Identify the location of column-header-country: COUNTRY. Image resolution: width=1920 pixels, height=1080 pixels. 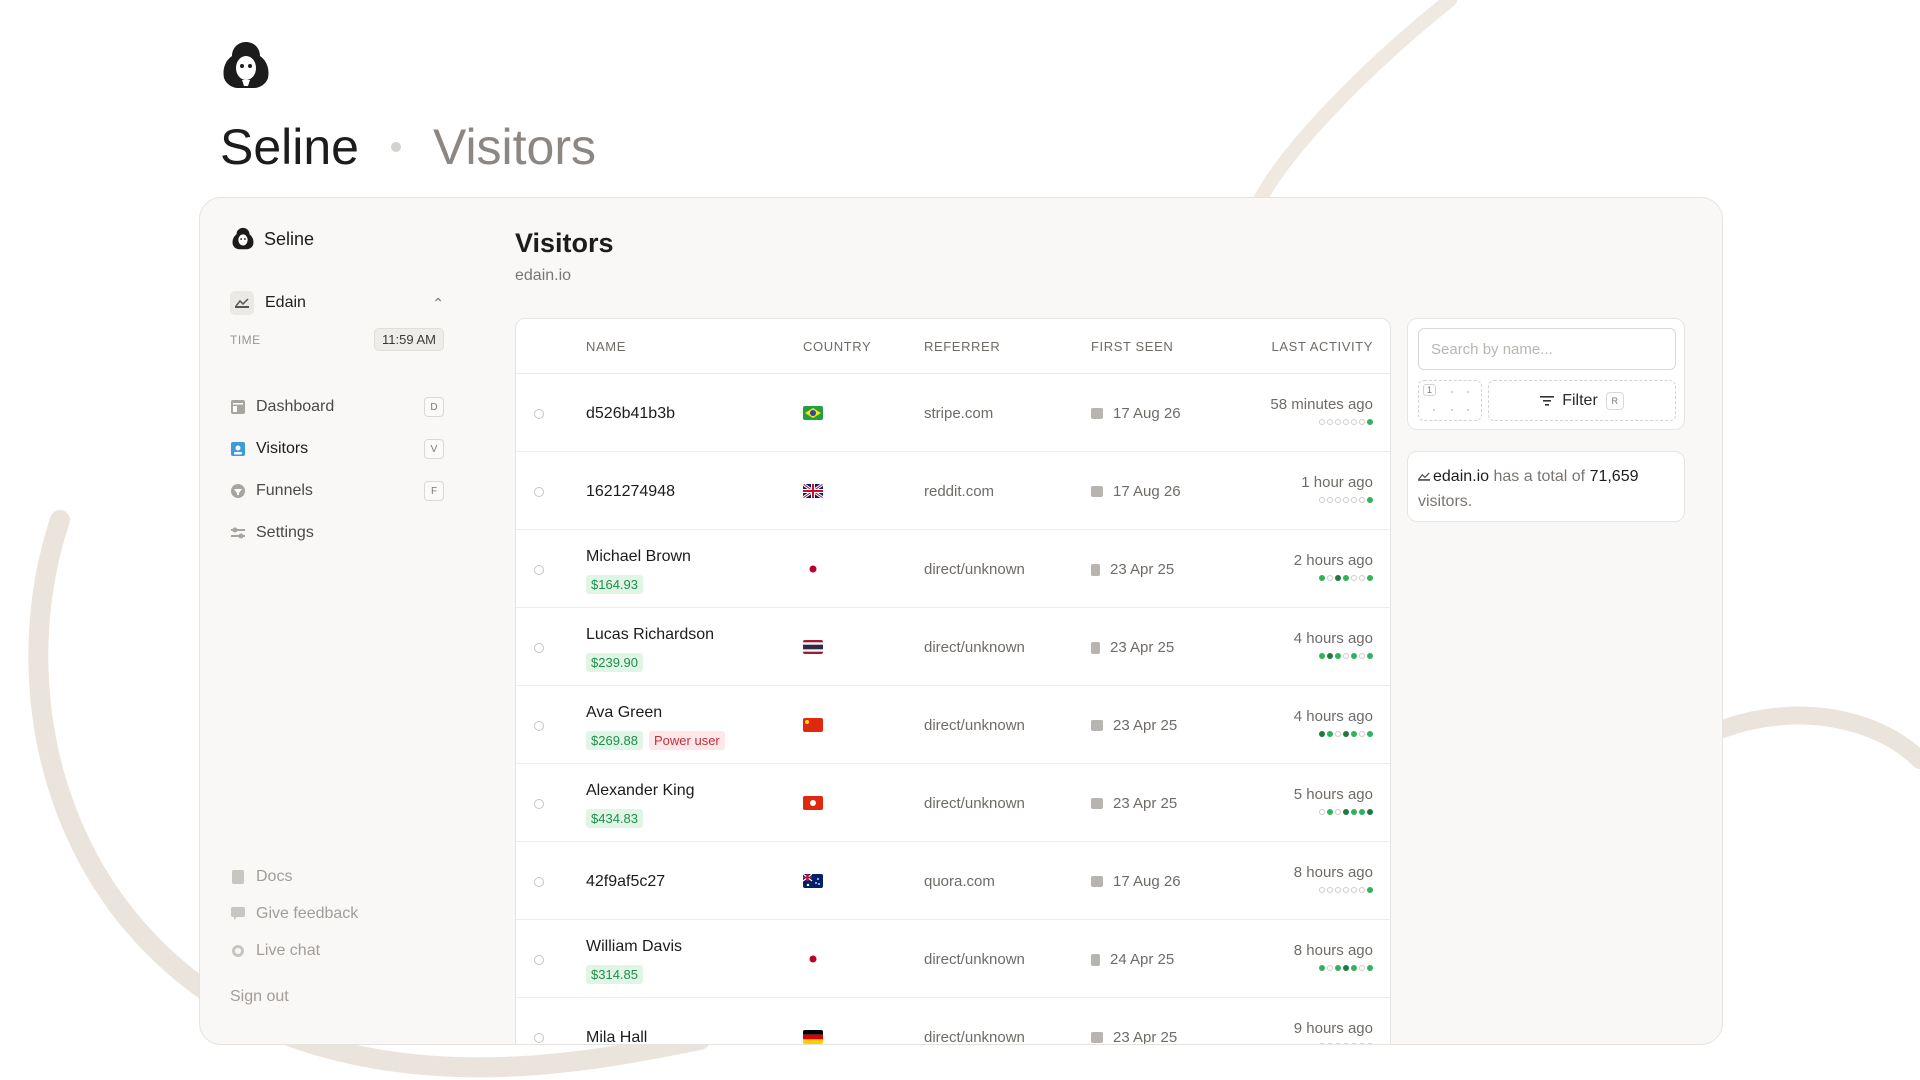
(837, 346).